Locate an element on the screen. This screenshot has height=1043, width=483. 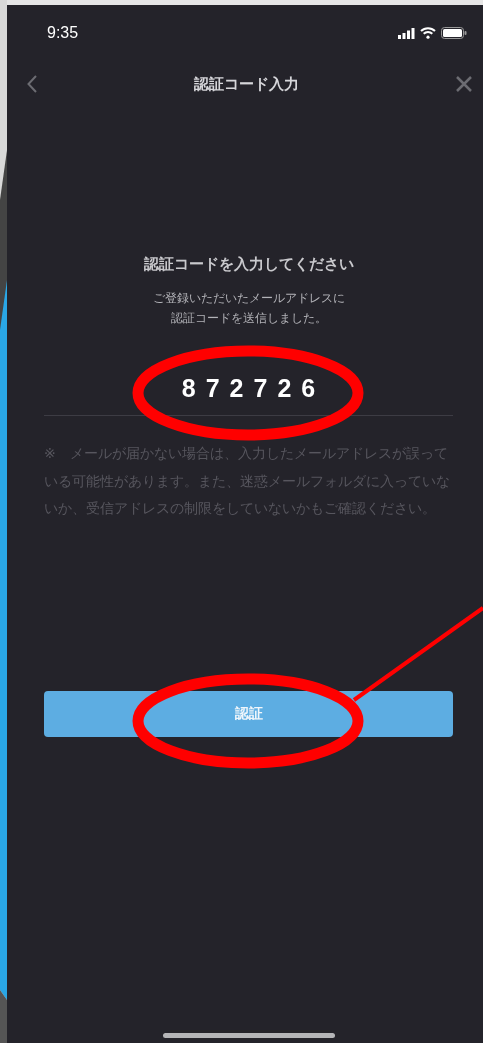
code-field: 872726 is located at coordinates (248, 395).